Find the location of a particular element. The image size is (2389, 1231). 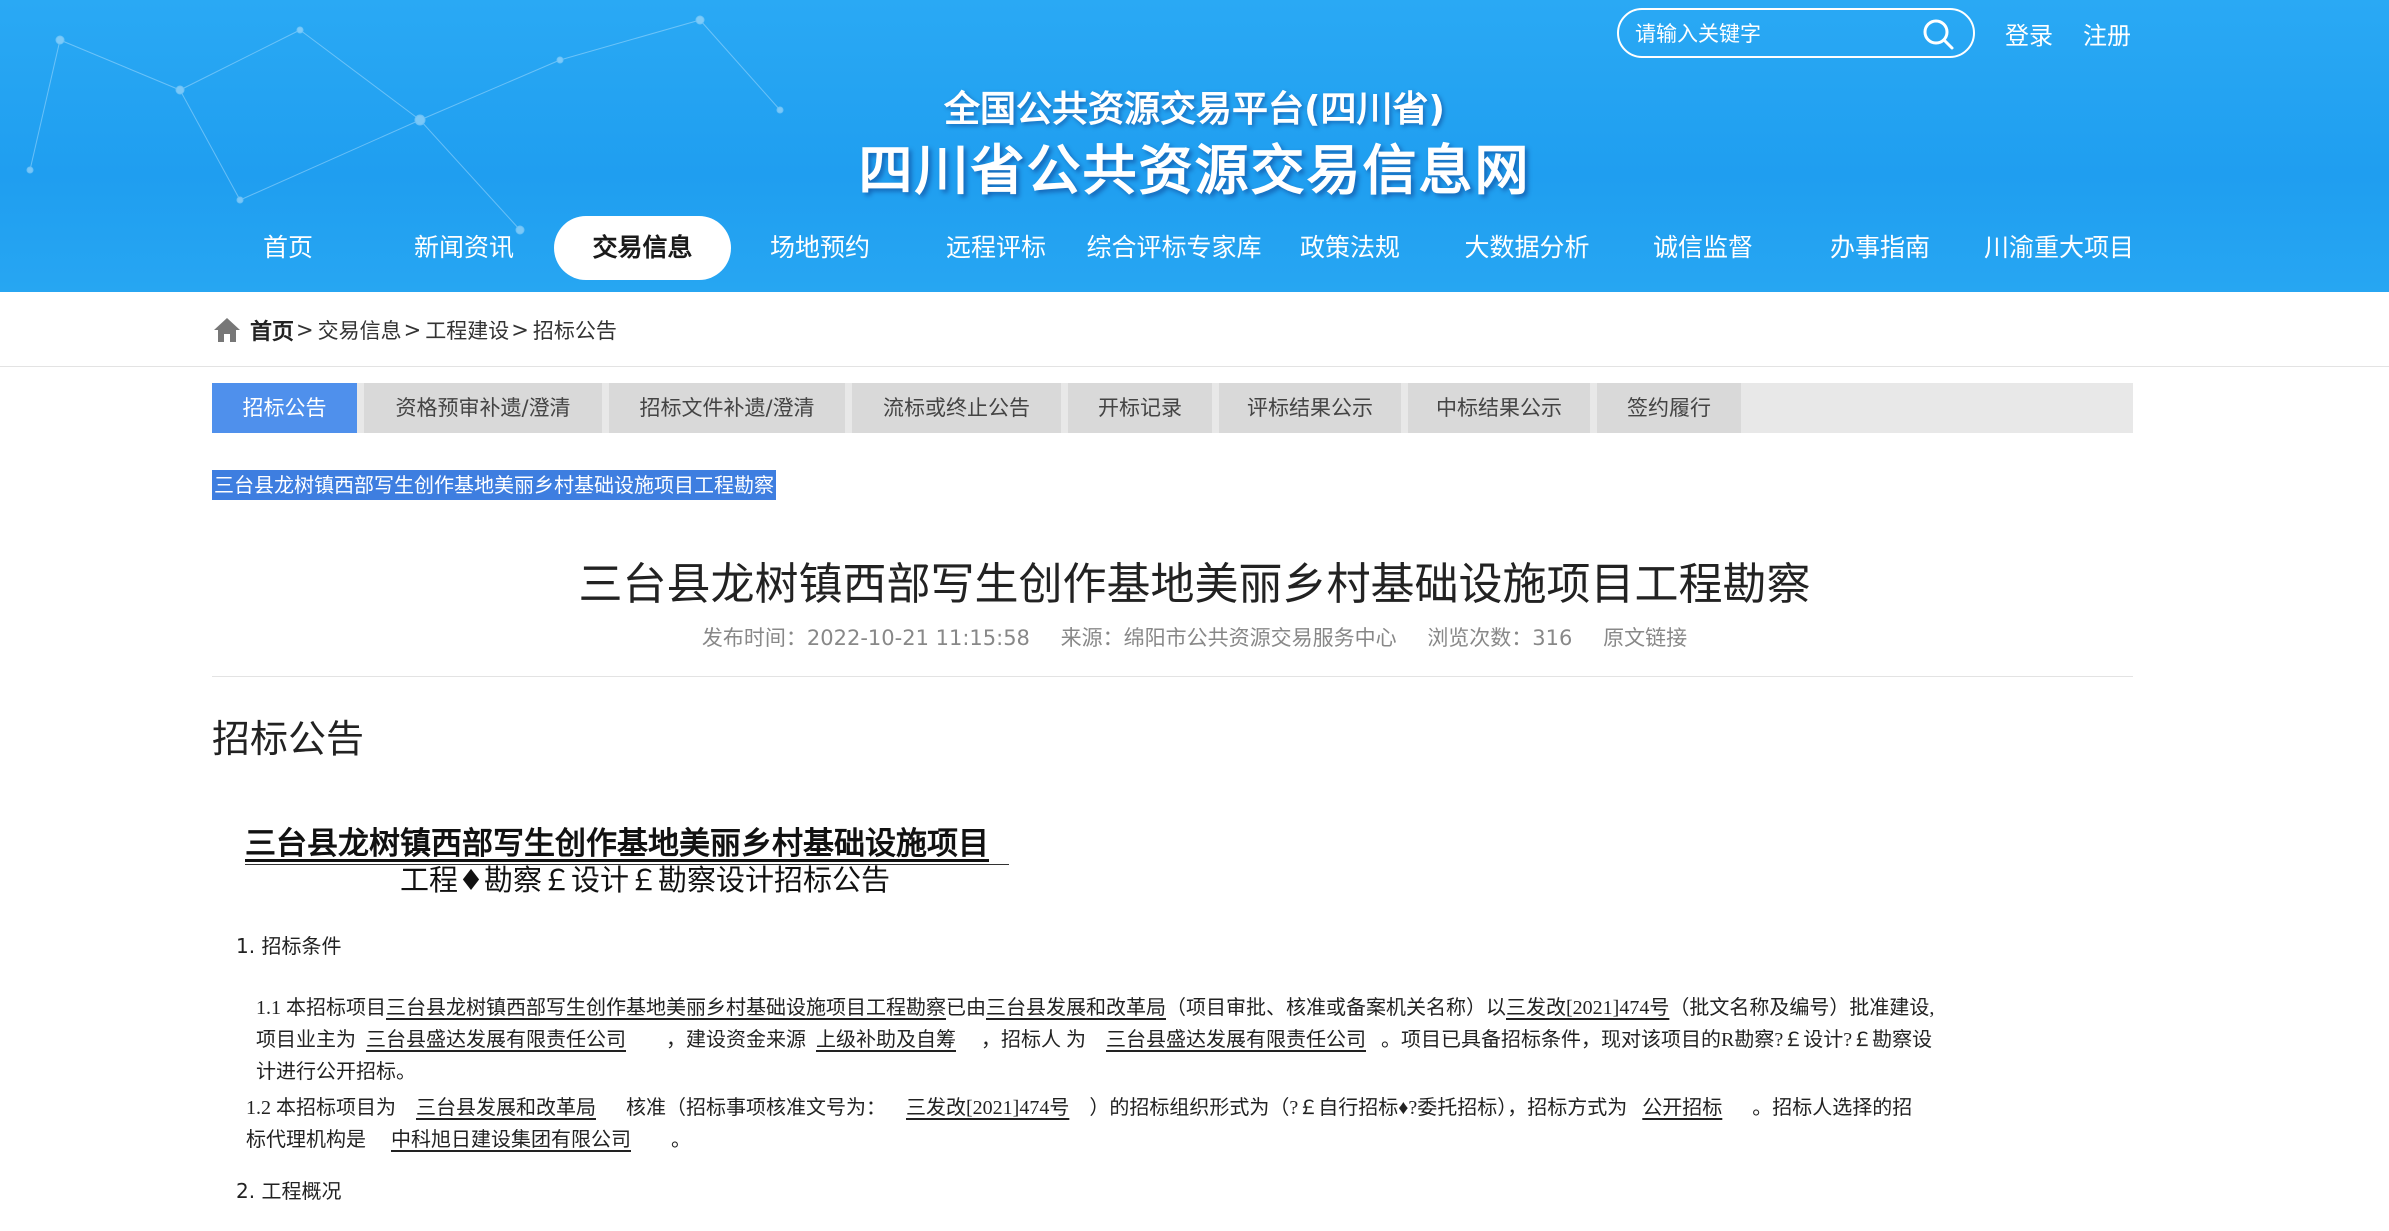

article-title: 三台县龙树镇西部写生创作基地美丽乡村基础设施项目工程勘察 is located at coordinates (1194, 584).